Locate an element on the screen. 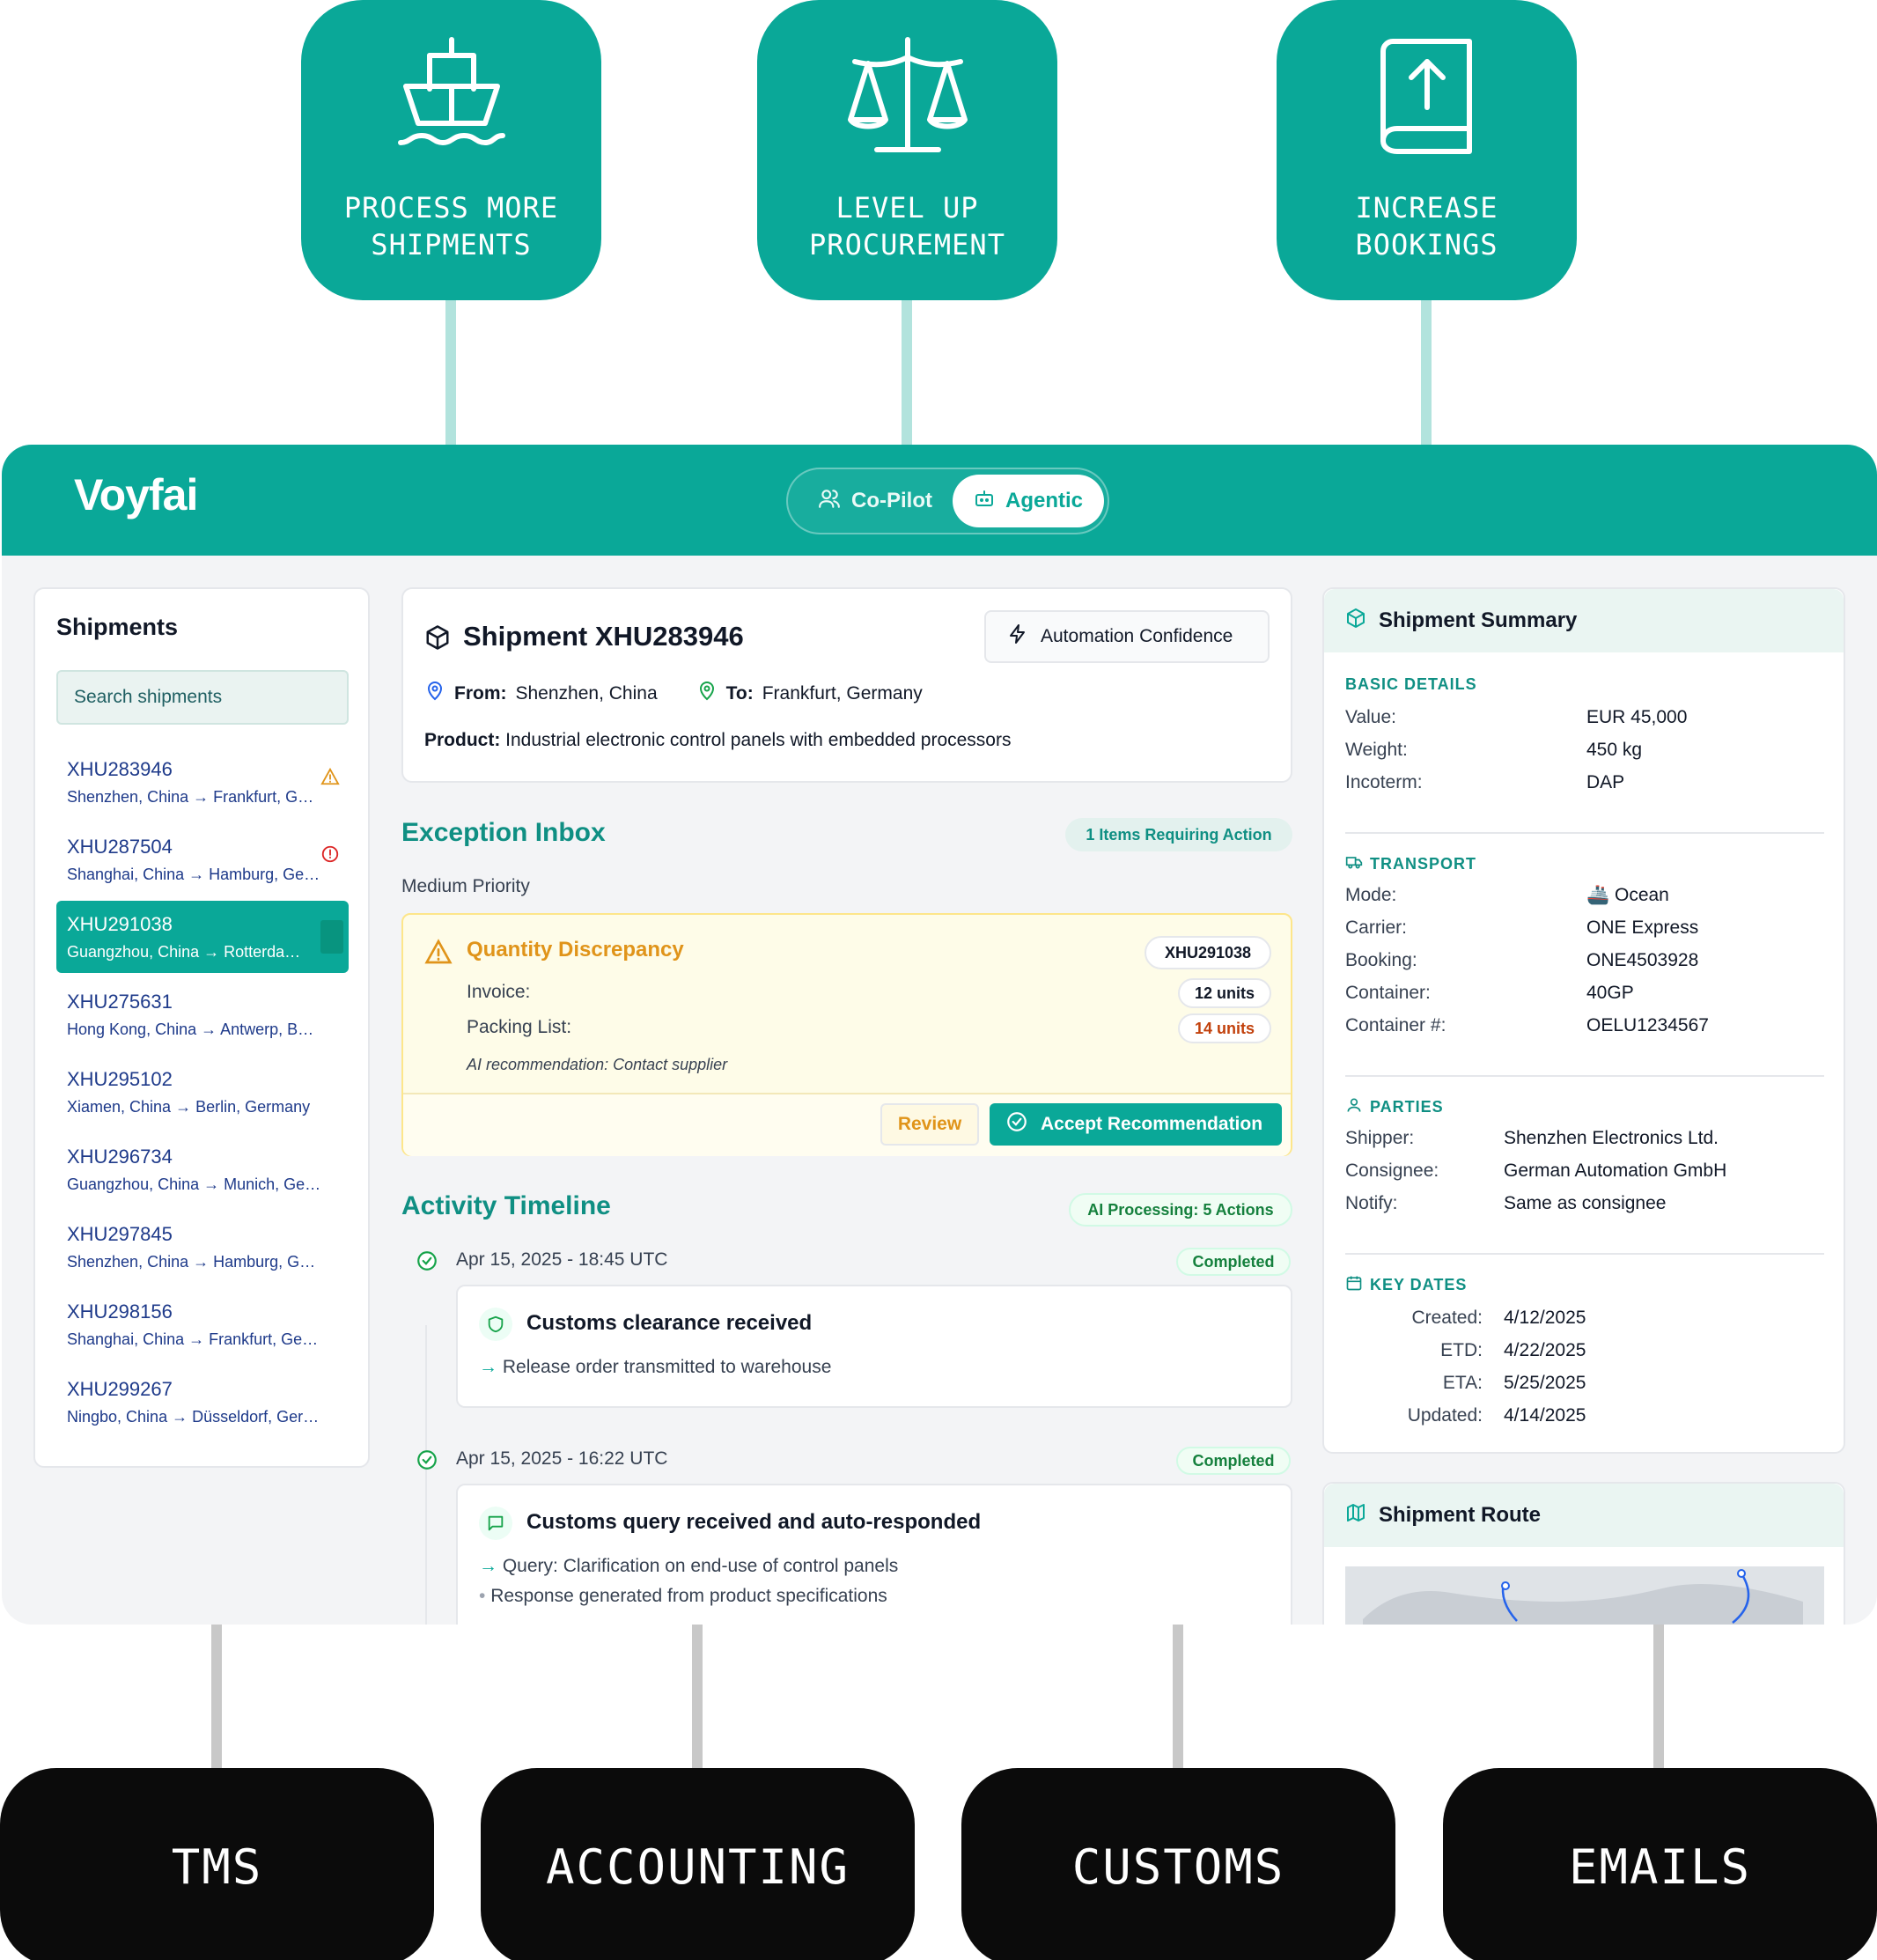  timeline-line is located at coordinates (426, 1475).